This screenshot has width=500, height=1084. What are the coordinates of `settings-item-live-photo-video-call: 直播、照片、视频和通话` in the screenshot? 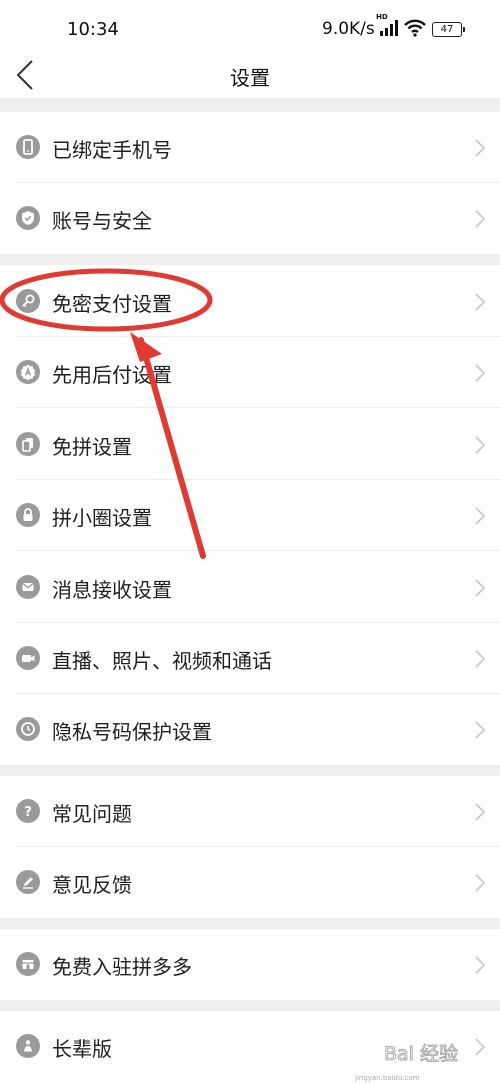 It's located at (250, 658).